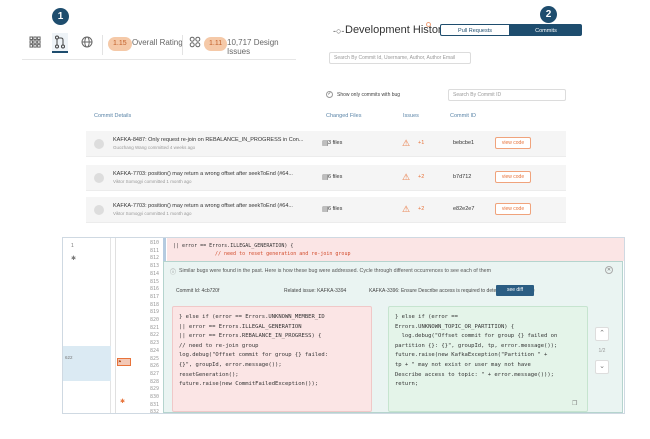 This screenshot has width=650, height=439. What do you see at coordinates (69, 357) in the screenshot?
I see `gutter-number: 622` at bounding box center [69, 357].